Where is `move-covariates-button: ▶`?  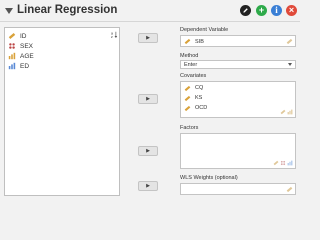 move-covariates-button: ▶ is located at coordinates (148, 99).